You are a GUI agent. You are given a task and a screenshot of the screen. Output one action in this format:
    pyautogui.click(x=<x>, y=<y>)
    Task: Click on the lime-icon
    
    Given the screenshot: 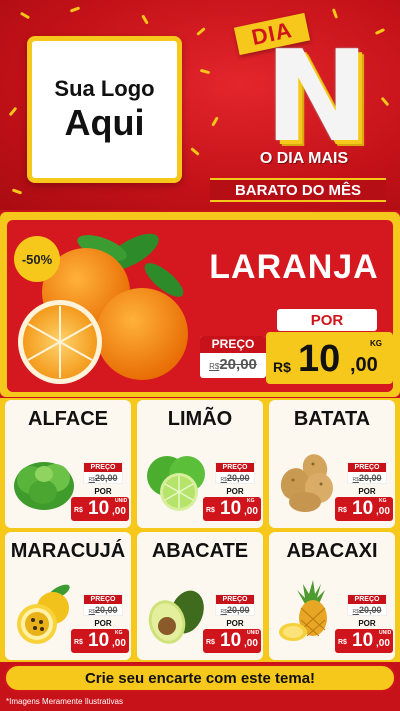 What is the action you would take?
    pyautogui.click(x=176, y=483)
    